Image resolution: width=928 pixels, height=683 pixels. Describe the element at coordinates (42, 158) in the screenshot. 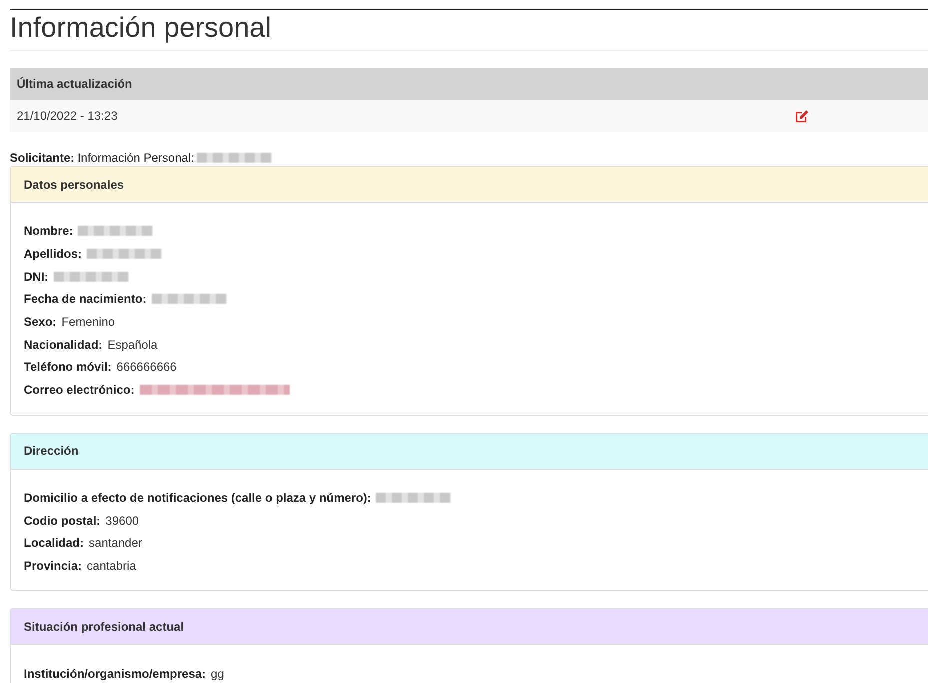

I see `applicant-label: Solicitante:` at that location.